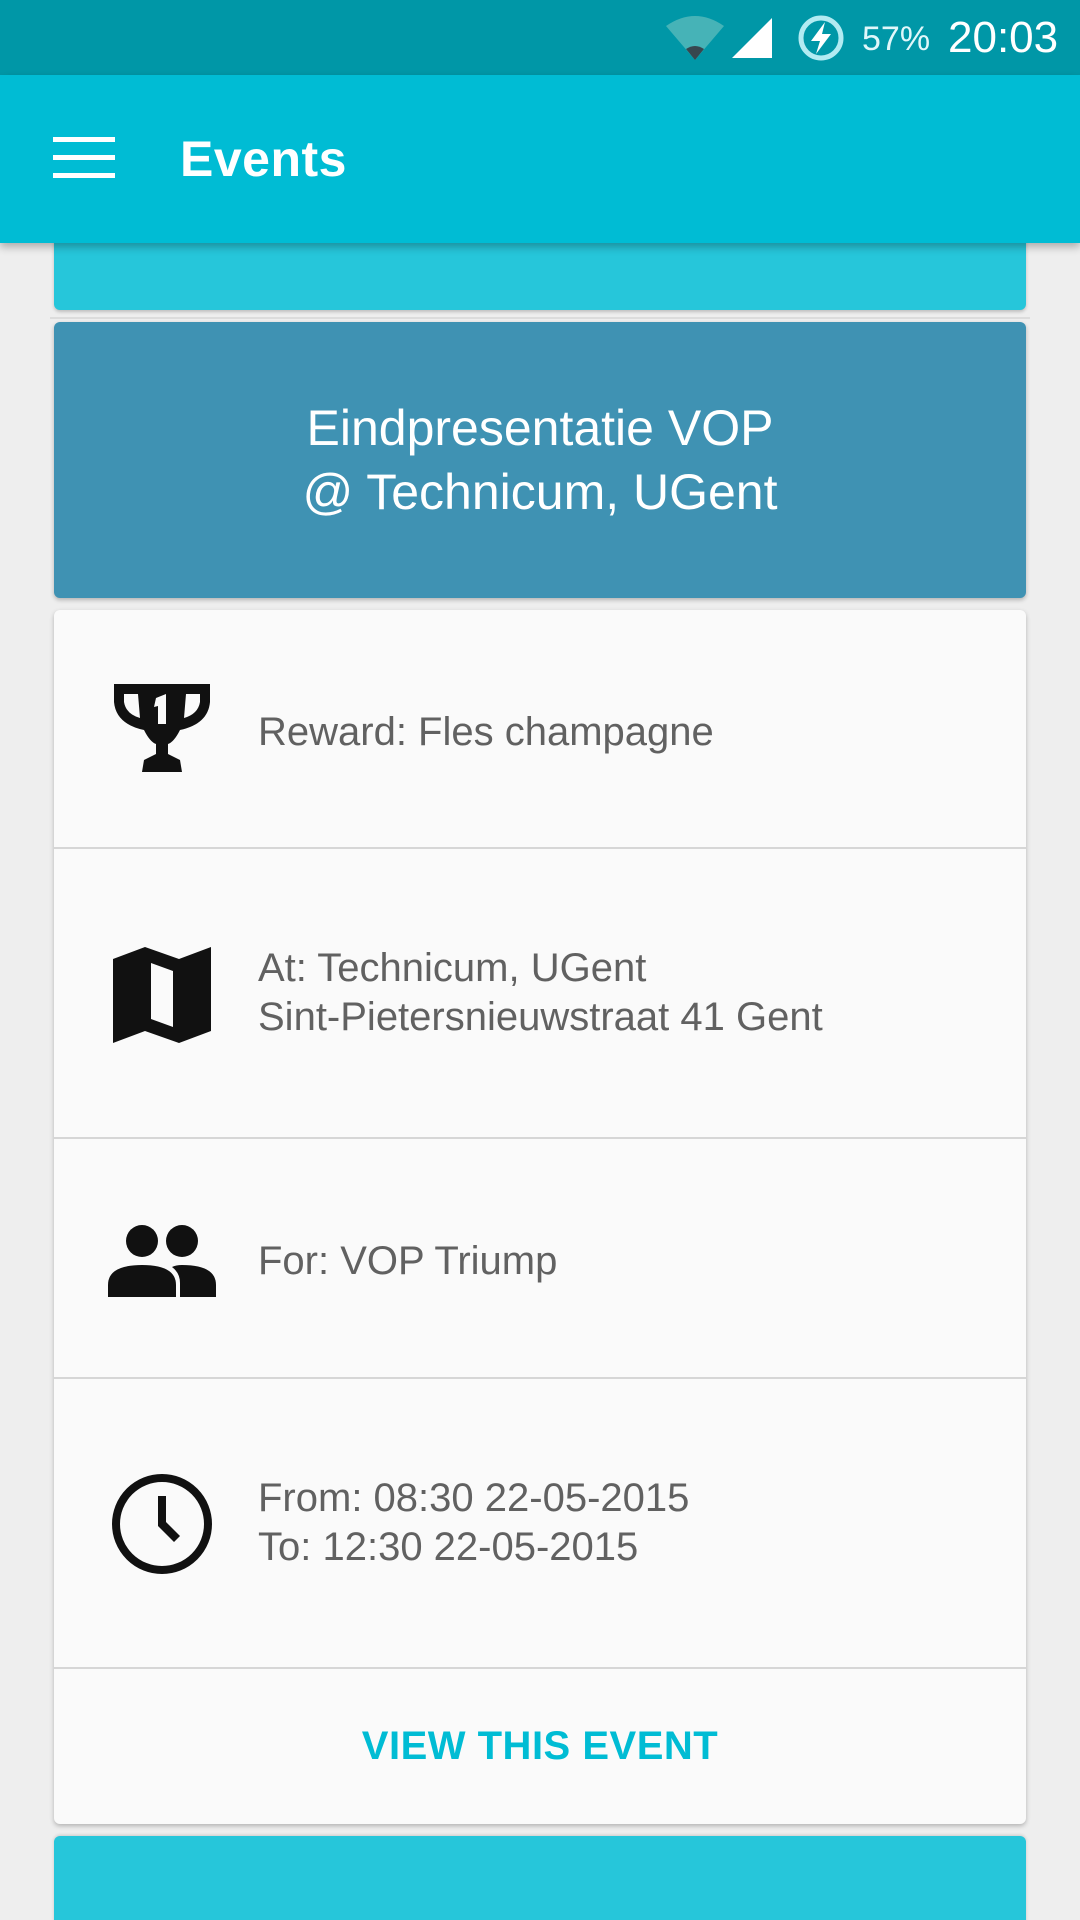  I want to click on time-from: From: 08:30 22-05-2015, so click(474, 1498).